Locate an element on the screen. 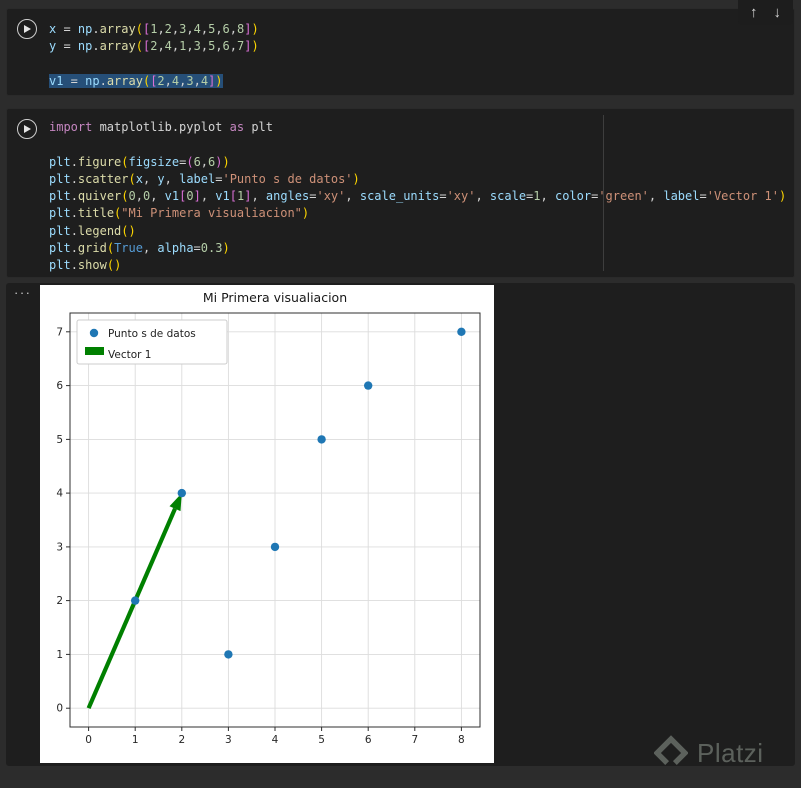 The width and height of the screenshot is (801, 788). platzi-watermark: Platzi is located at coordinates (709, 753).